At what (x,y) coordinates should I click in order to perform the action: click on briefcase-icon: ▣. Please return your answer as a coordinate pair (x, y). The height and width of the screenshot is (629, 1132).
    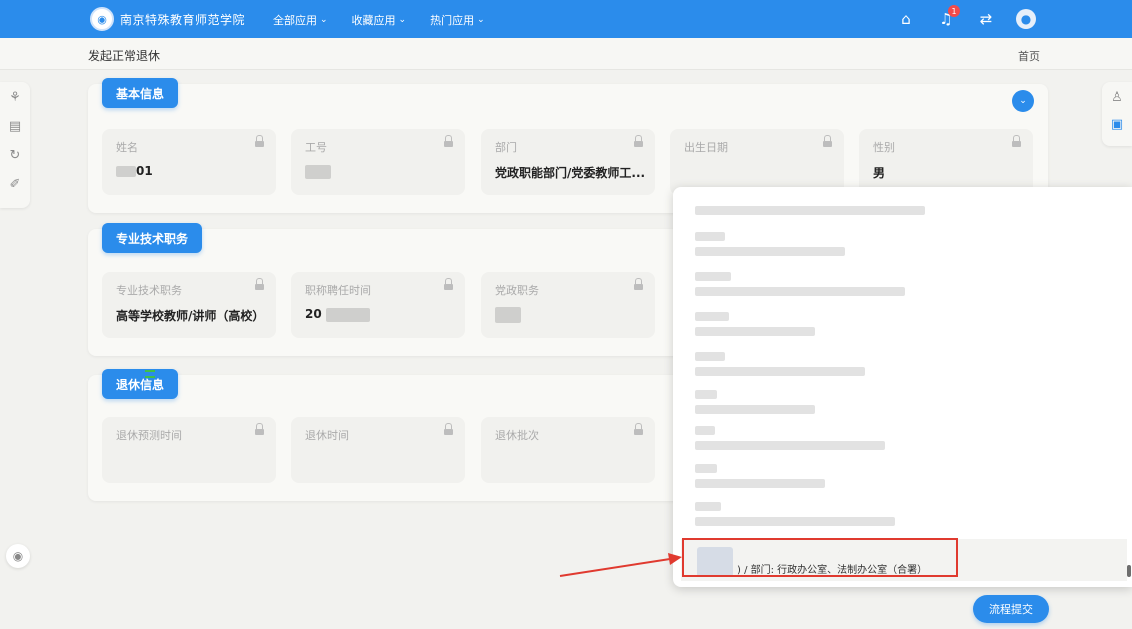
    Looking at the image, I should click on (1117, 124).